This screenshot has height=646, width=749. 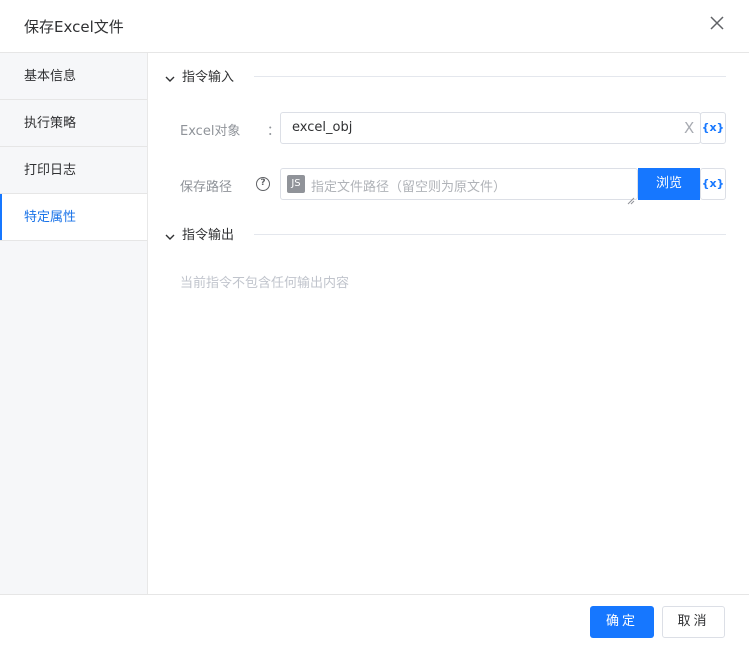 I want to click on dialog-title: 保存Excel文件, so click(x=74, y=27).